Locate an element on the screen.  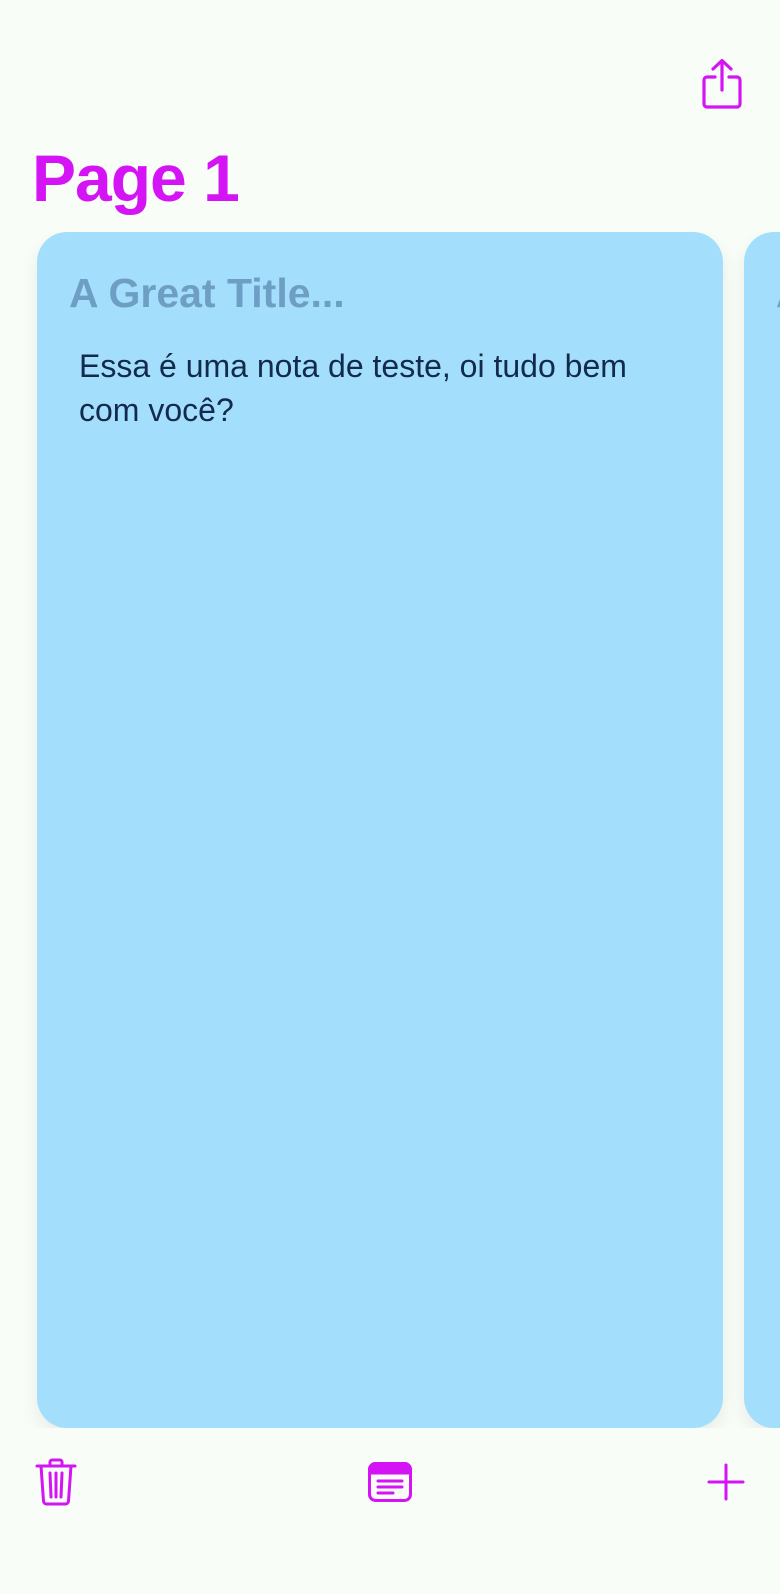
page-title: Page 1 is located at coordinates (136, 178).